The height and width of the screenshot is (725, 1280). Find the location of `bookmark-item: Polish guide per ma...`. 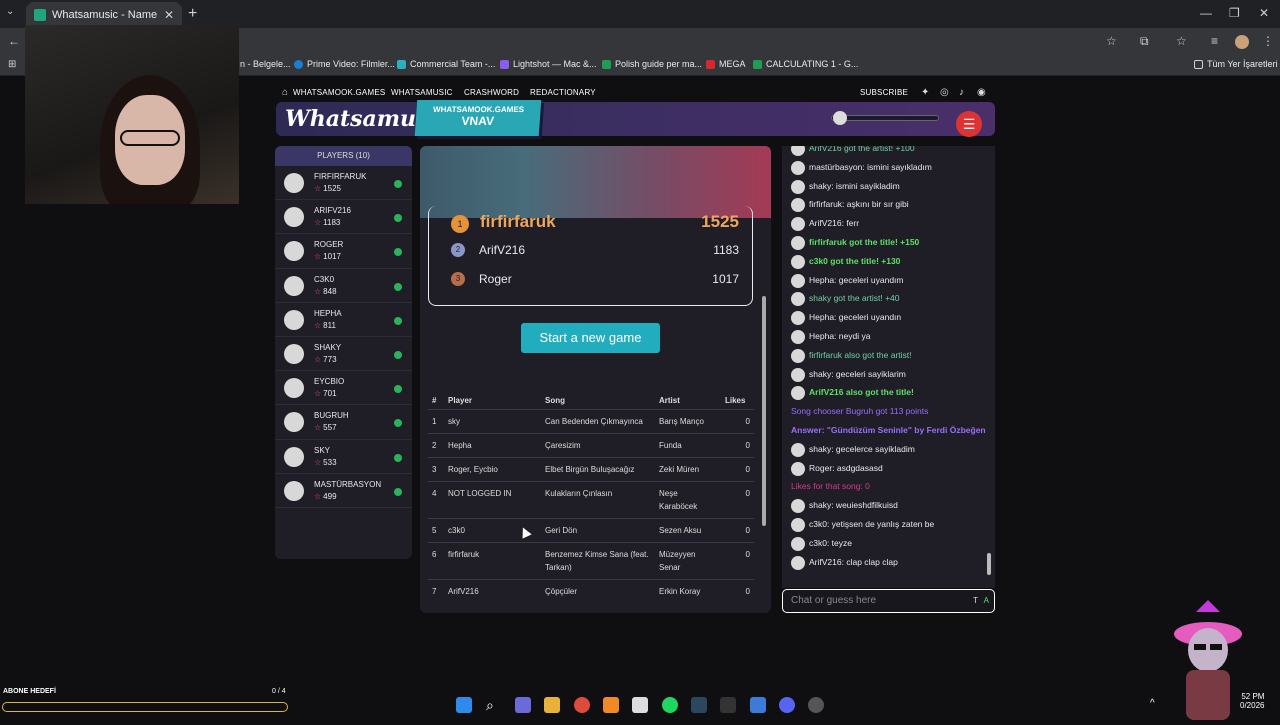

bookmark-item: Polish guide per ma... is located at coordinates (652, 64).